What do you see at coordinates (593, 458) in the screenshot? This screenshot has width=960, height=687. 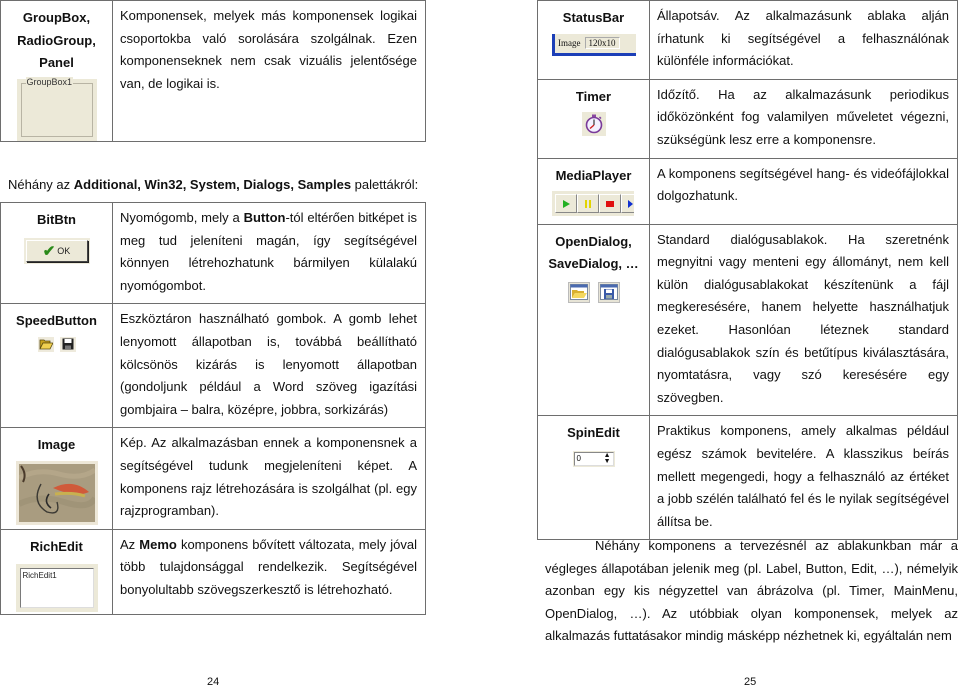 I see `spinedit-preview: 0 ▲ ▼` at bounding box center [593, 458].